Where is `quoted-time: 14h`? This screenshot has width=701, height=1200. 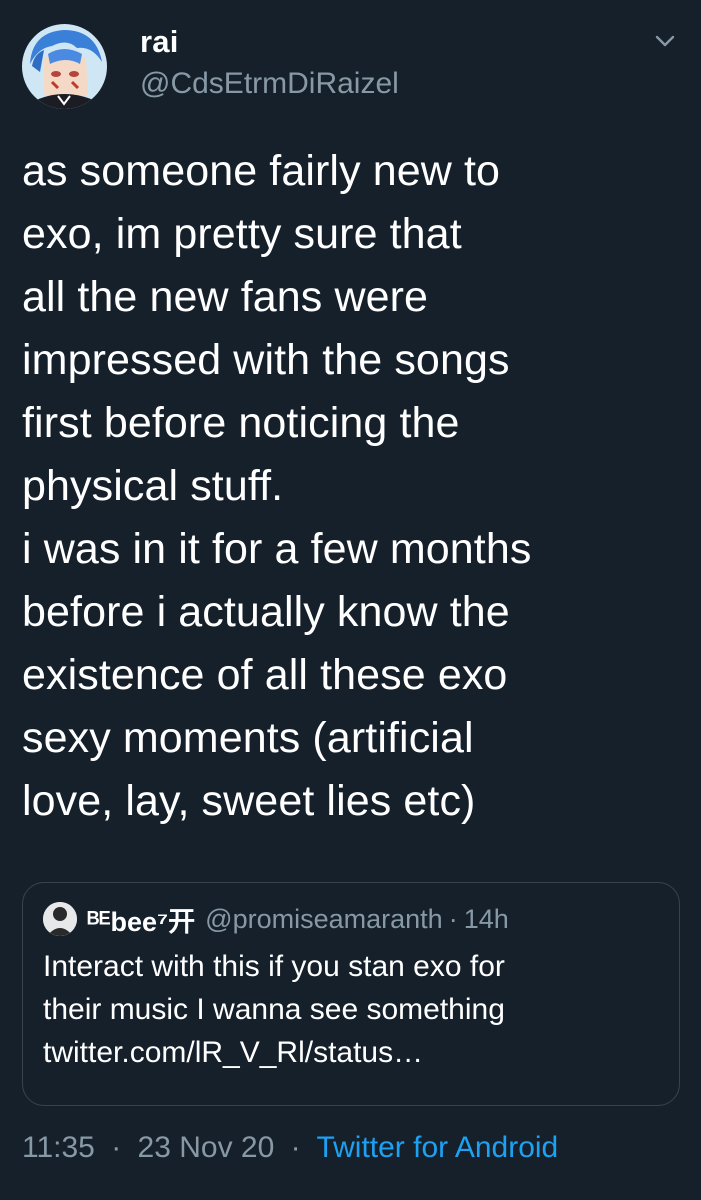 quoted-time: 14h is located at coordinates (486, 918).